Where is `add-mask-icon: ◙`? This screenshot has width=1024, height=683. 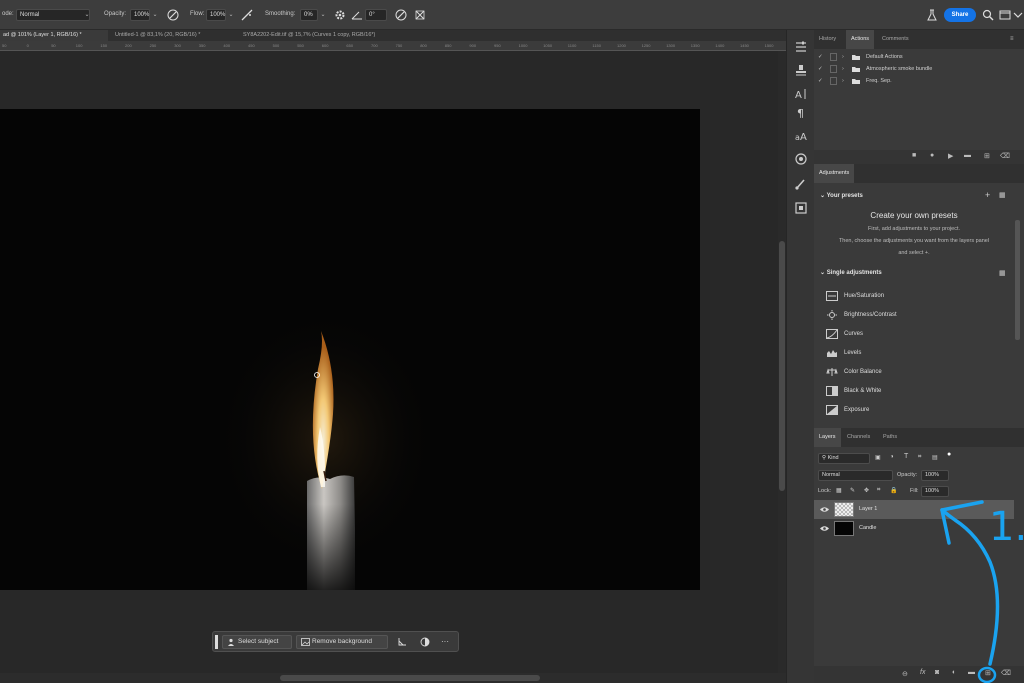 add-mask-icon: ◙ is located at coordinates (937, 672).